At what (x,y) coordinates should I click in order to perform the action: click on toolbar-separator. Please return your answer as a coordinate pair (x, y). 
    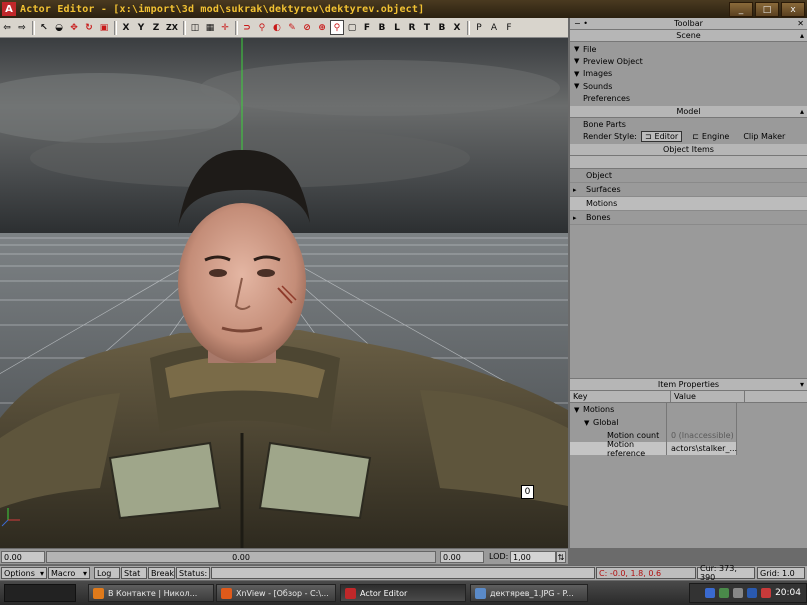
    Looking at the image, I should click on (236, 27).